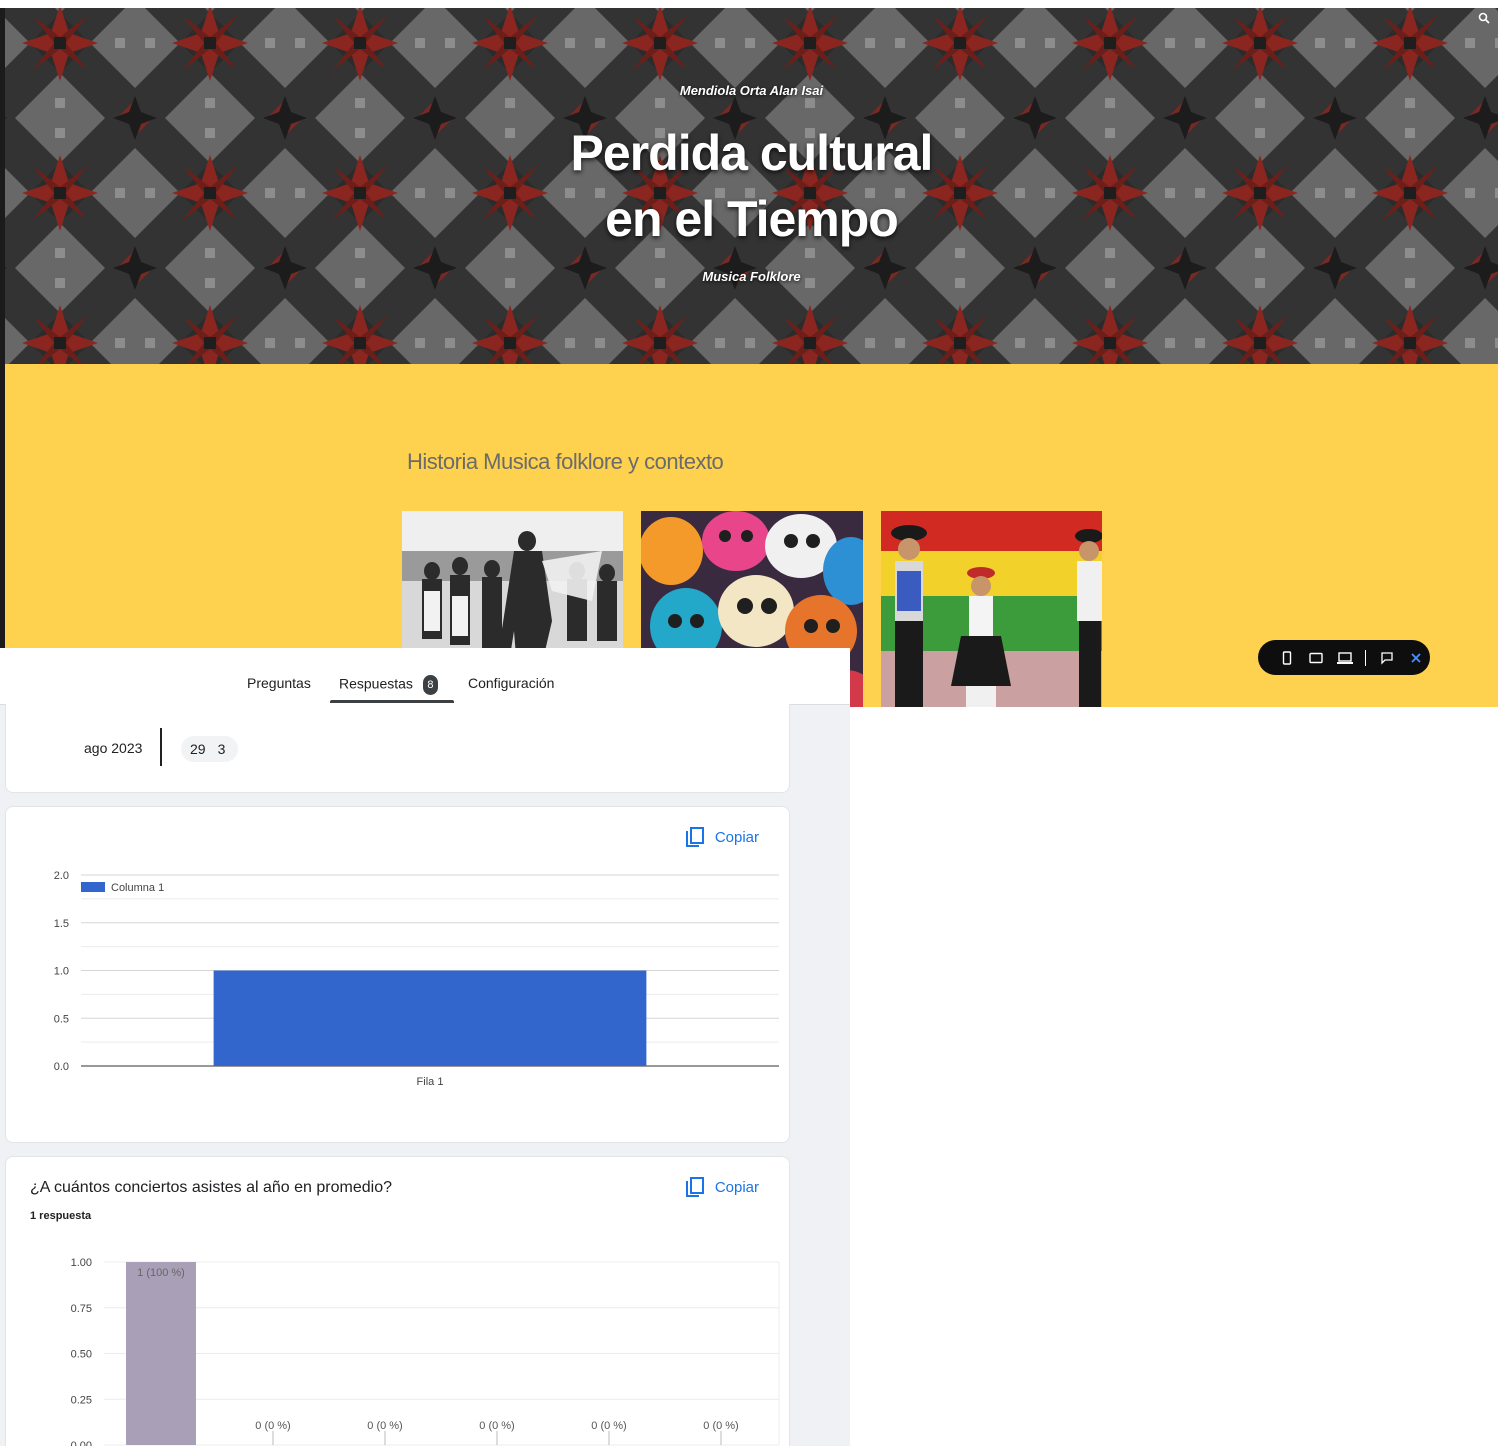 This screenshot has width=1502, height=1446. I want to click on tab-settings: Configuración, so click(511, 683).